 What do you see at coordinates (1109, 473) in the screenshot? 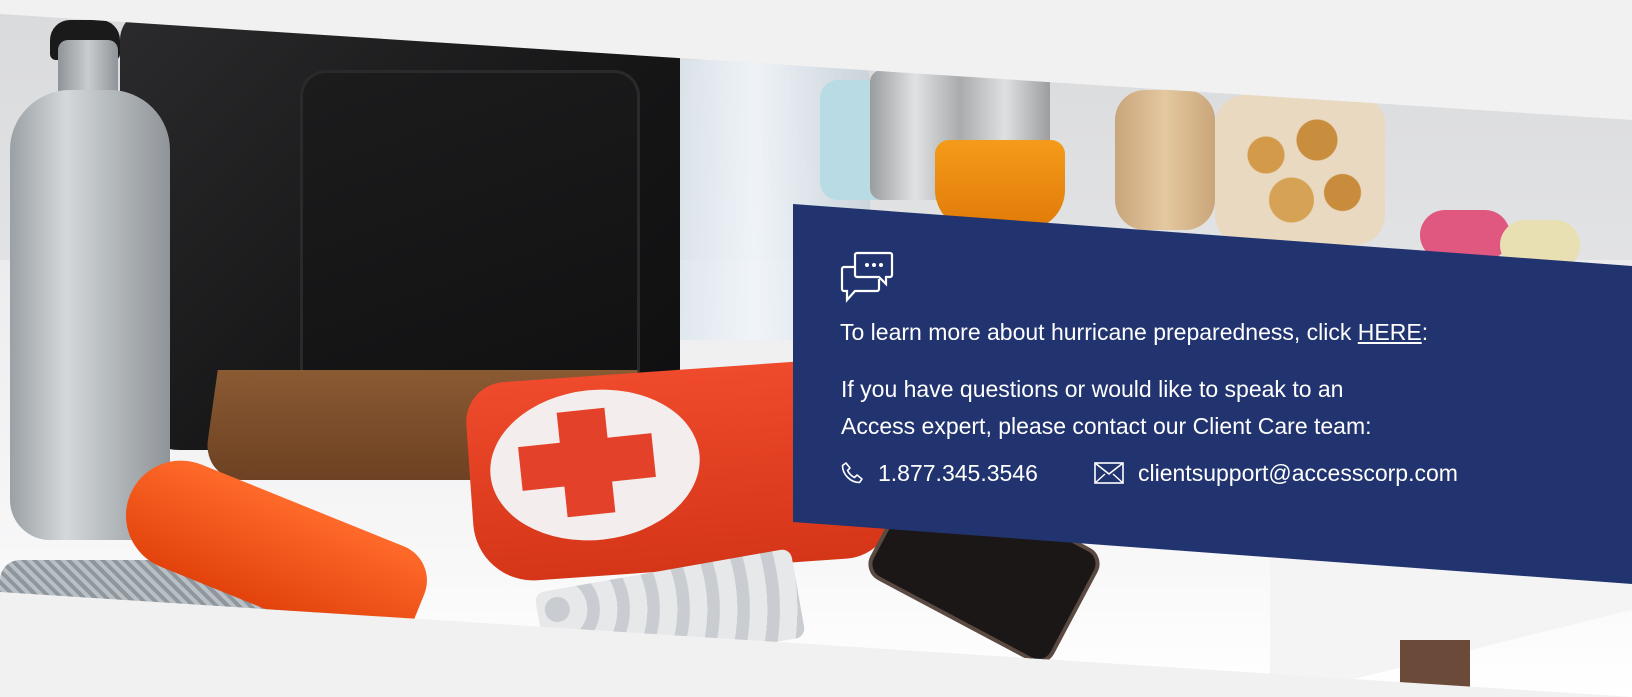
I see `envelope-icon` at bounding box center [1109, 473].